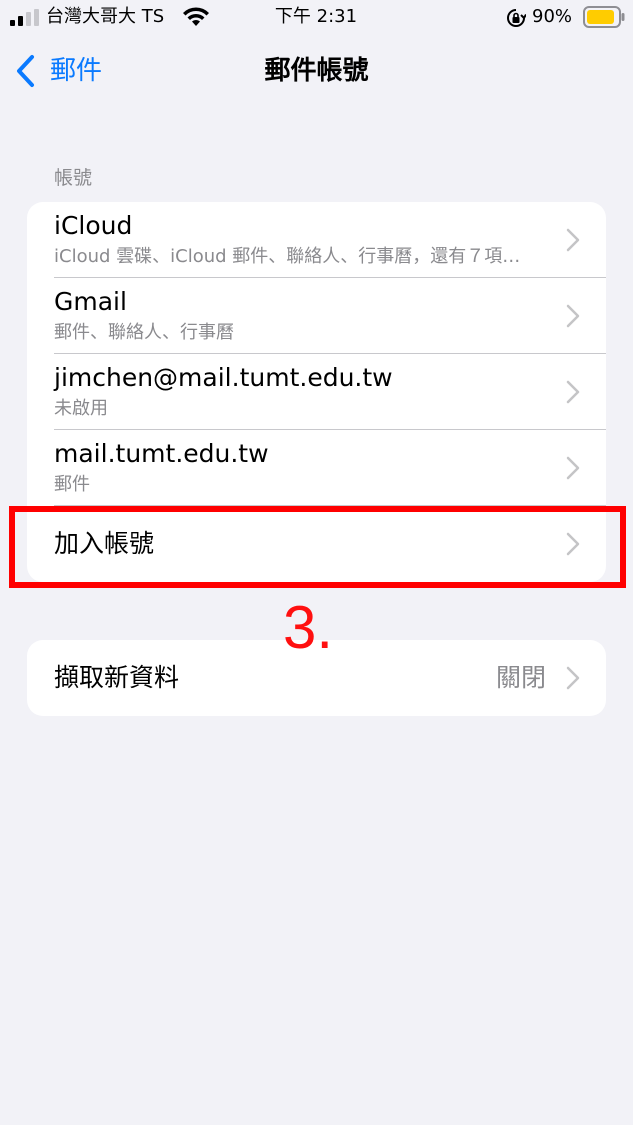  I want to click on status-time: 下午 2:31, so click(316, 16).